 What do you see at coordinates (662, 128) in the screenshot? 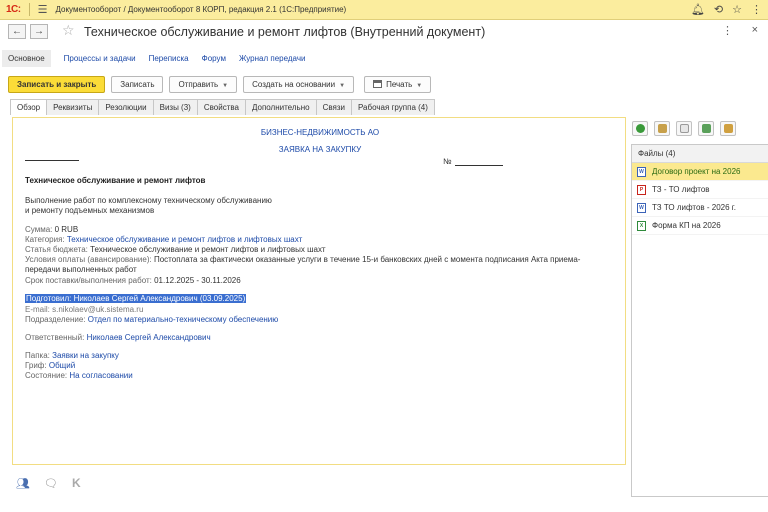
I see `copy-file-button` at bounding box center [662, 128].